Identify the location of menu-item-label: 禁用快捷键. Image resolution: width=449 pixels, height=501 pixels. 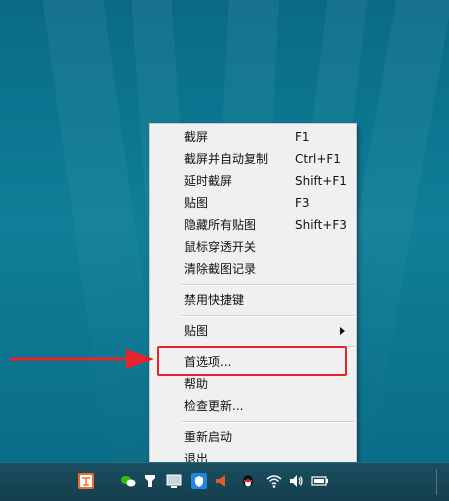
(214, 300).